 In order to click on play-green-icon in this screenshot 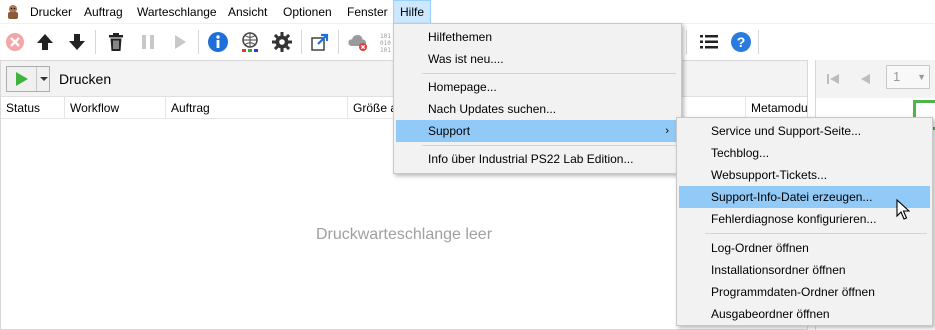, I will do `click(21, 79)`.